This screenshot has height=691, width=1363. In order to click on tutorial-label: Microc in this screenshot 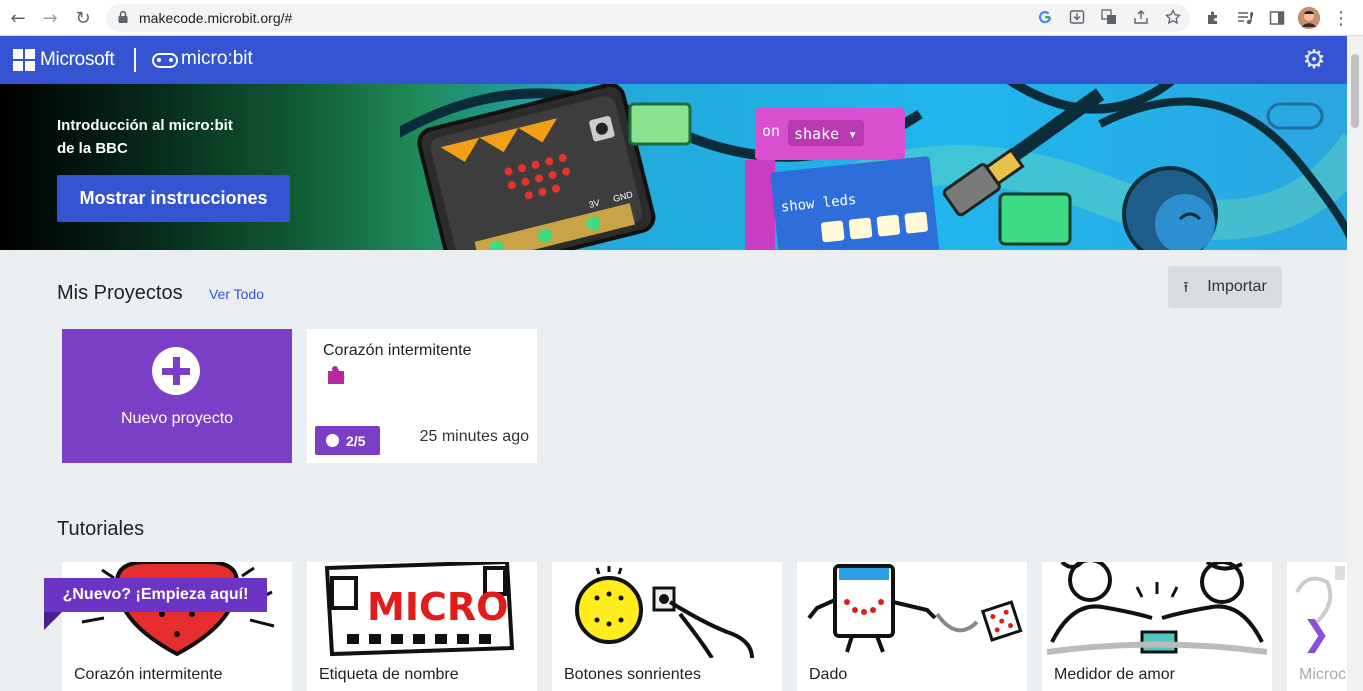, I will do `click(1323, 674)`.